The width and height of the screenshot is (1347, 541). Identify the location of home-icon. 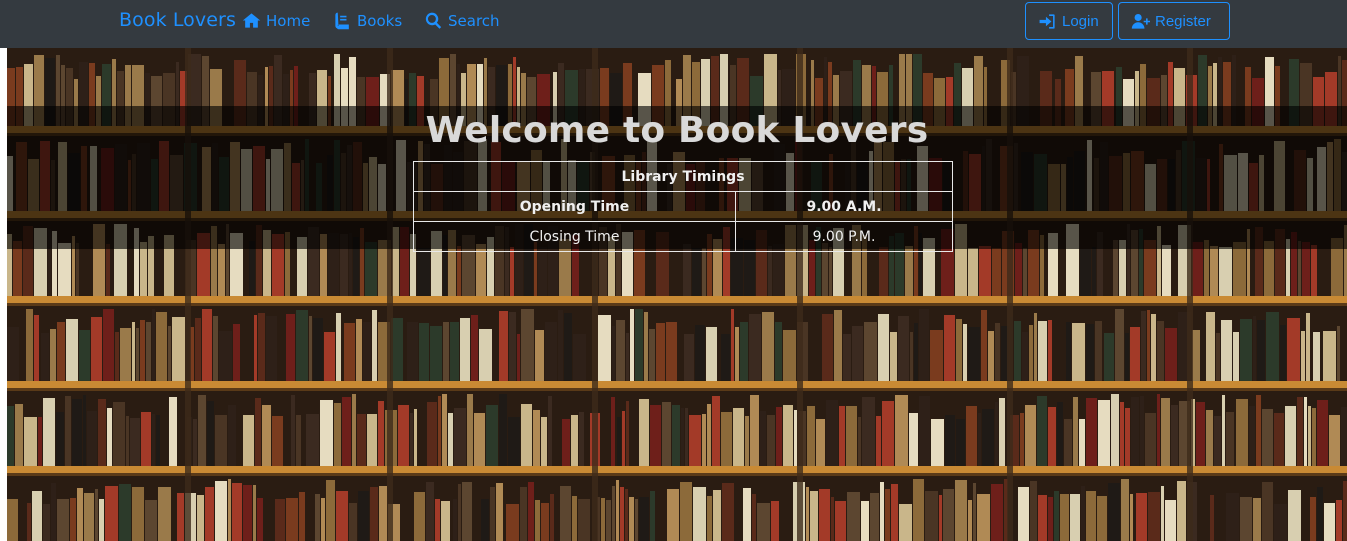
(251, 20).